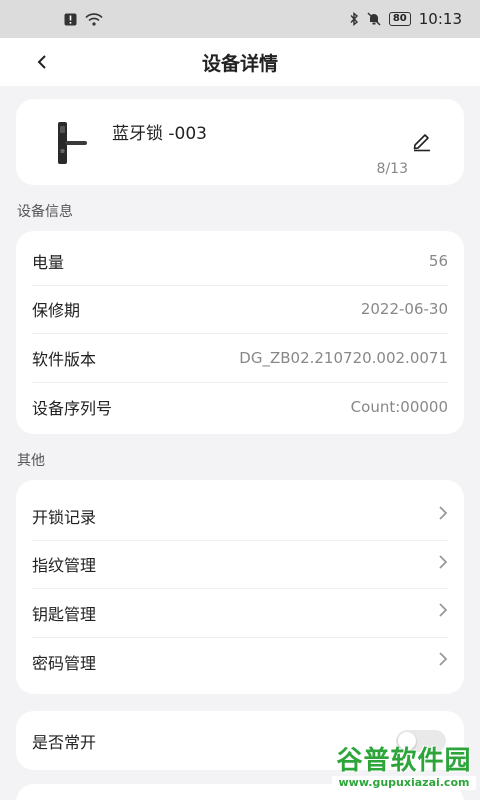  Describe the element at coordinates (343, 357) in the screenshot. I see `info-row-value: DG_ZB02.210720.002.0071` at that location.